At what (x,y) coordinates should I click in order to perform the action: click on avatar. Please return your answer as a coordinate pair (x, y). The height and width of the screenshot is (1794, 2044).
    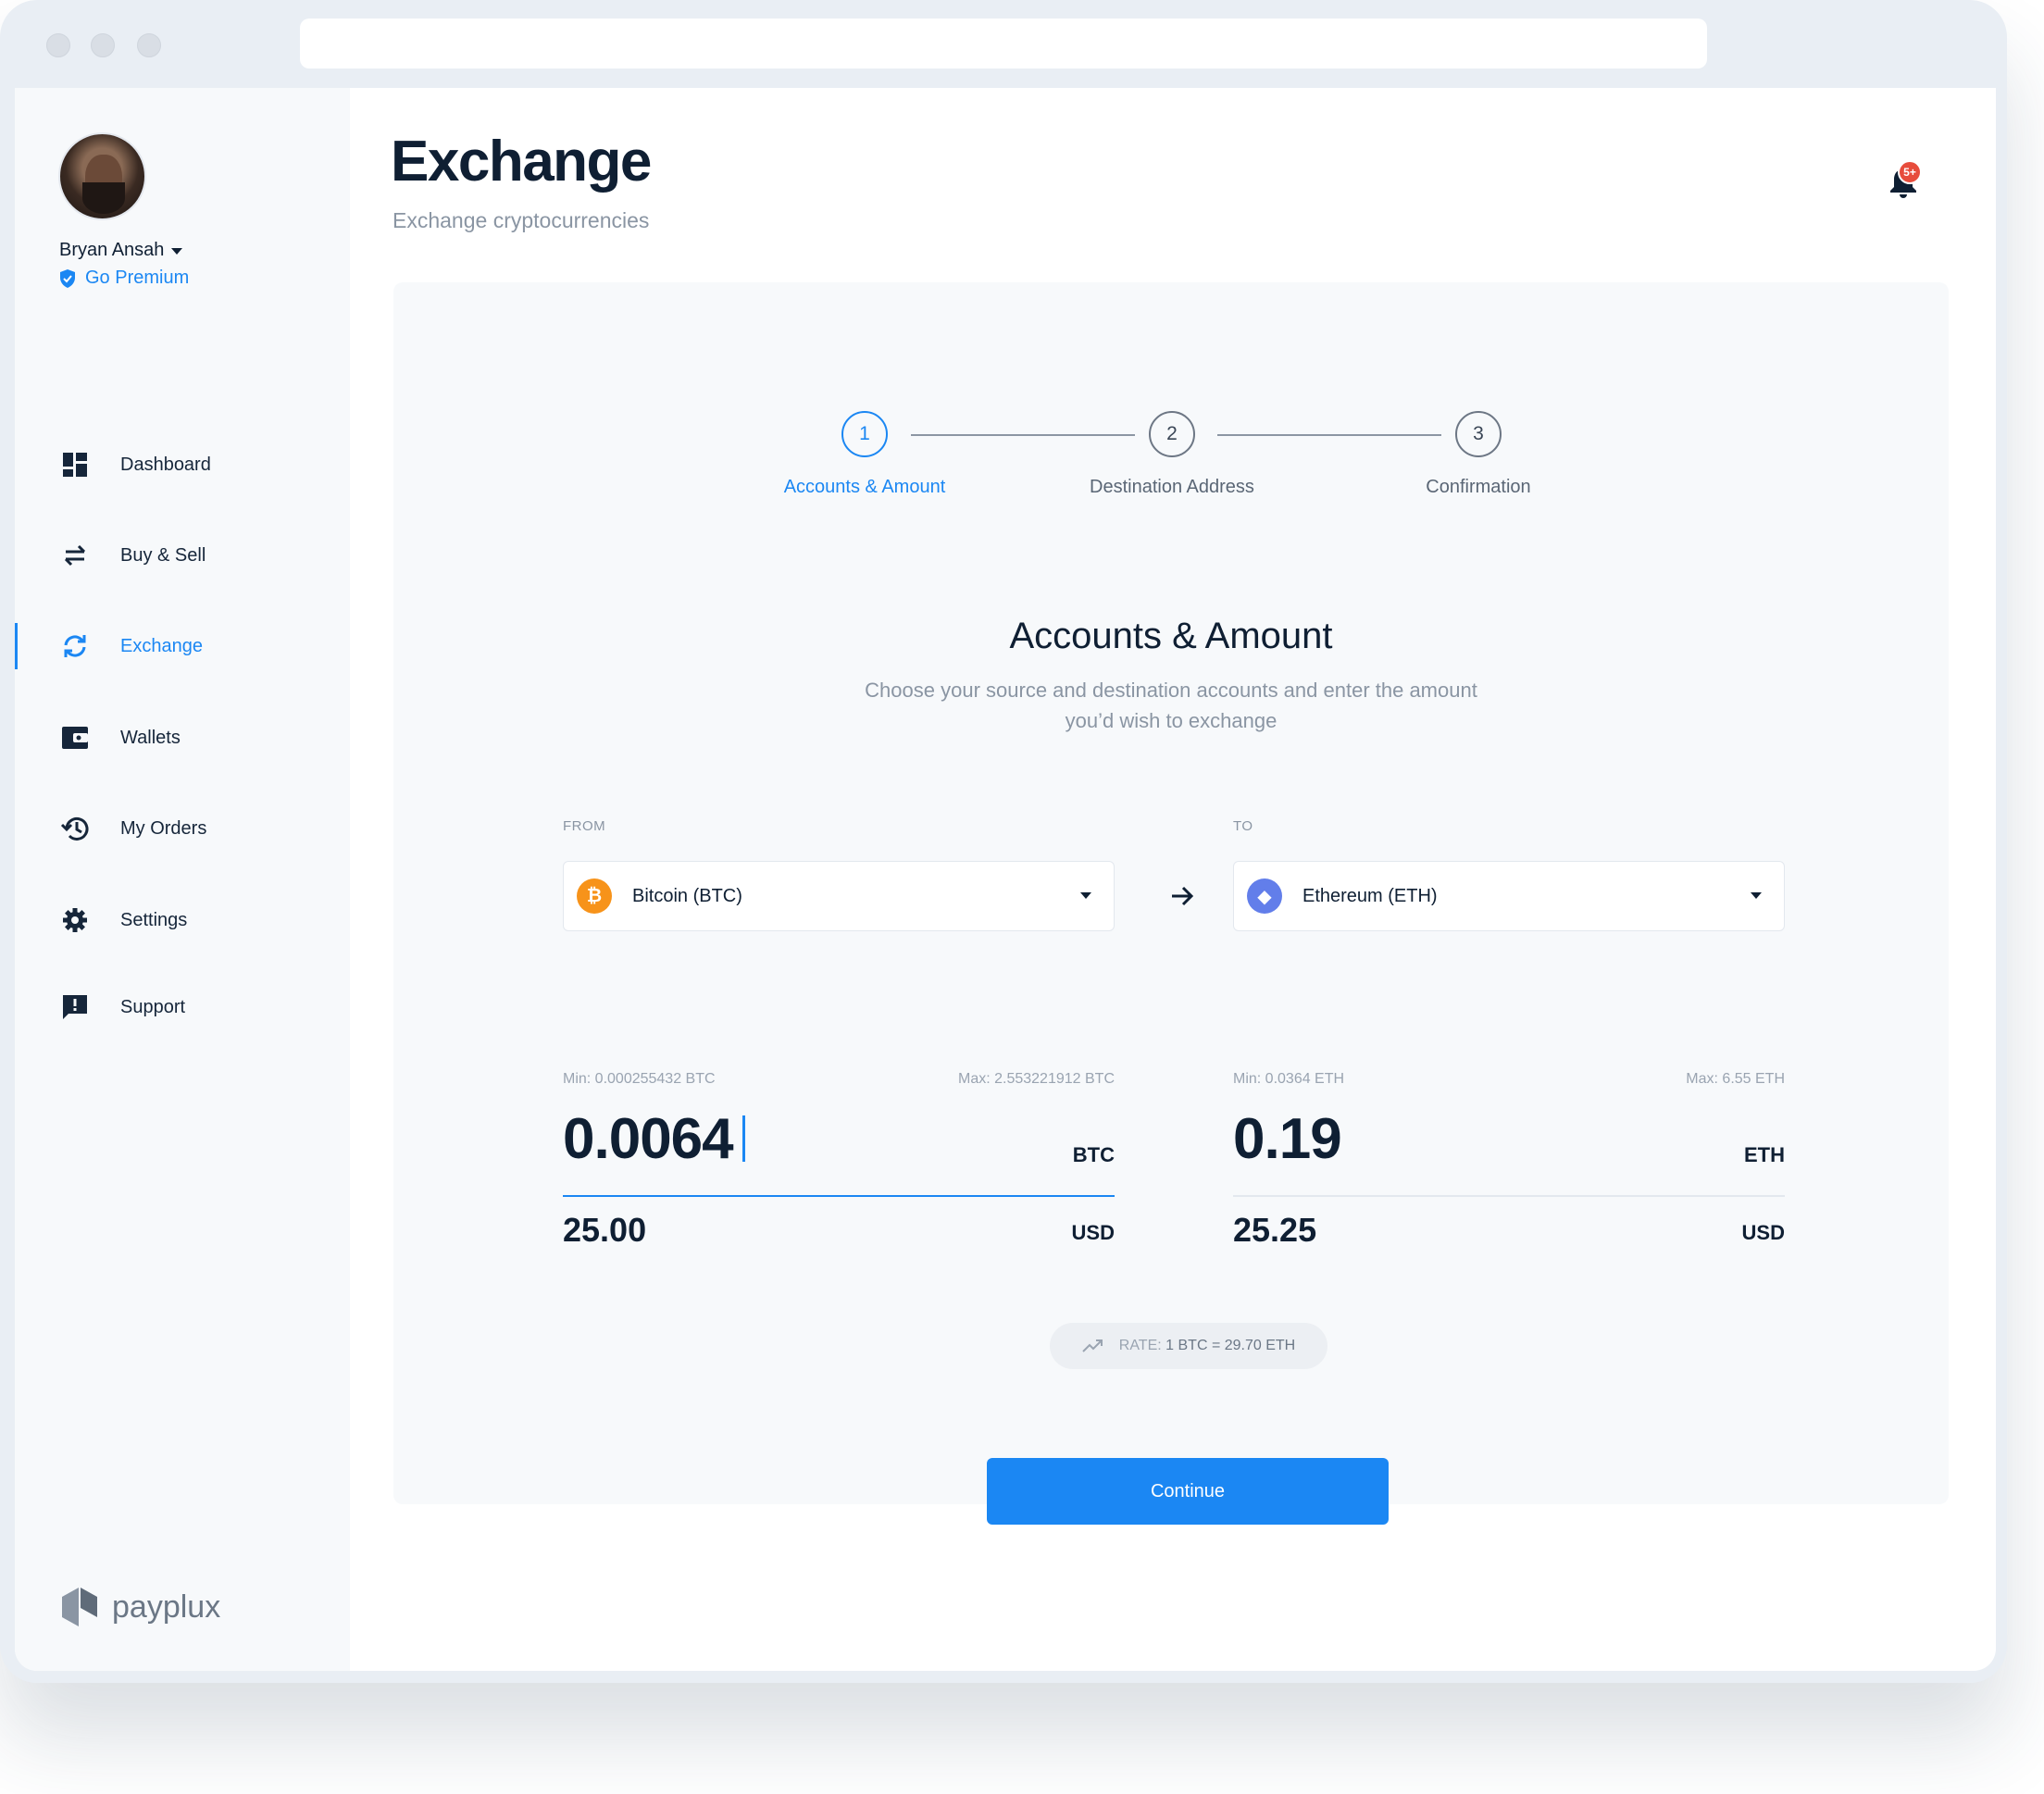
    Looking at the image, I should click on (102, 176).